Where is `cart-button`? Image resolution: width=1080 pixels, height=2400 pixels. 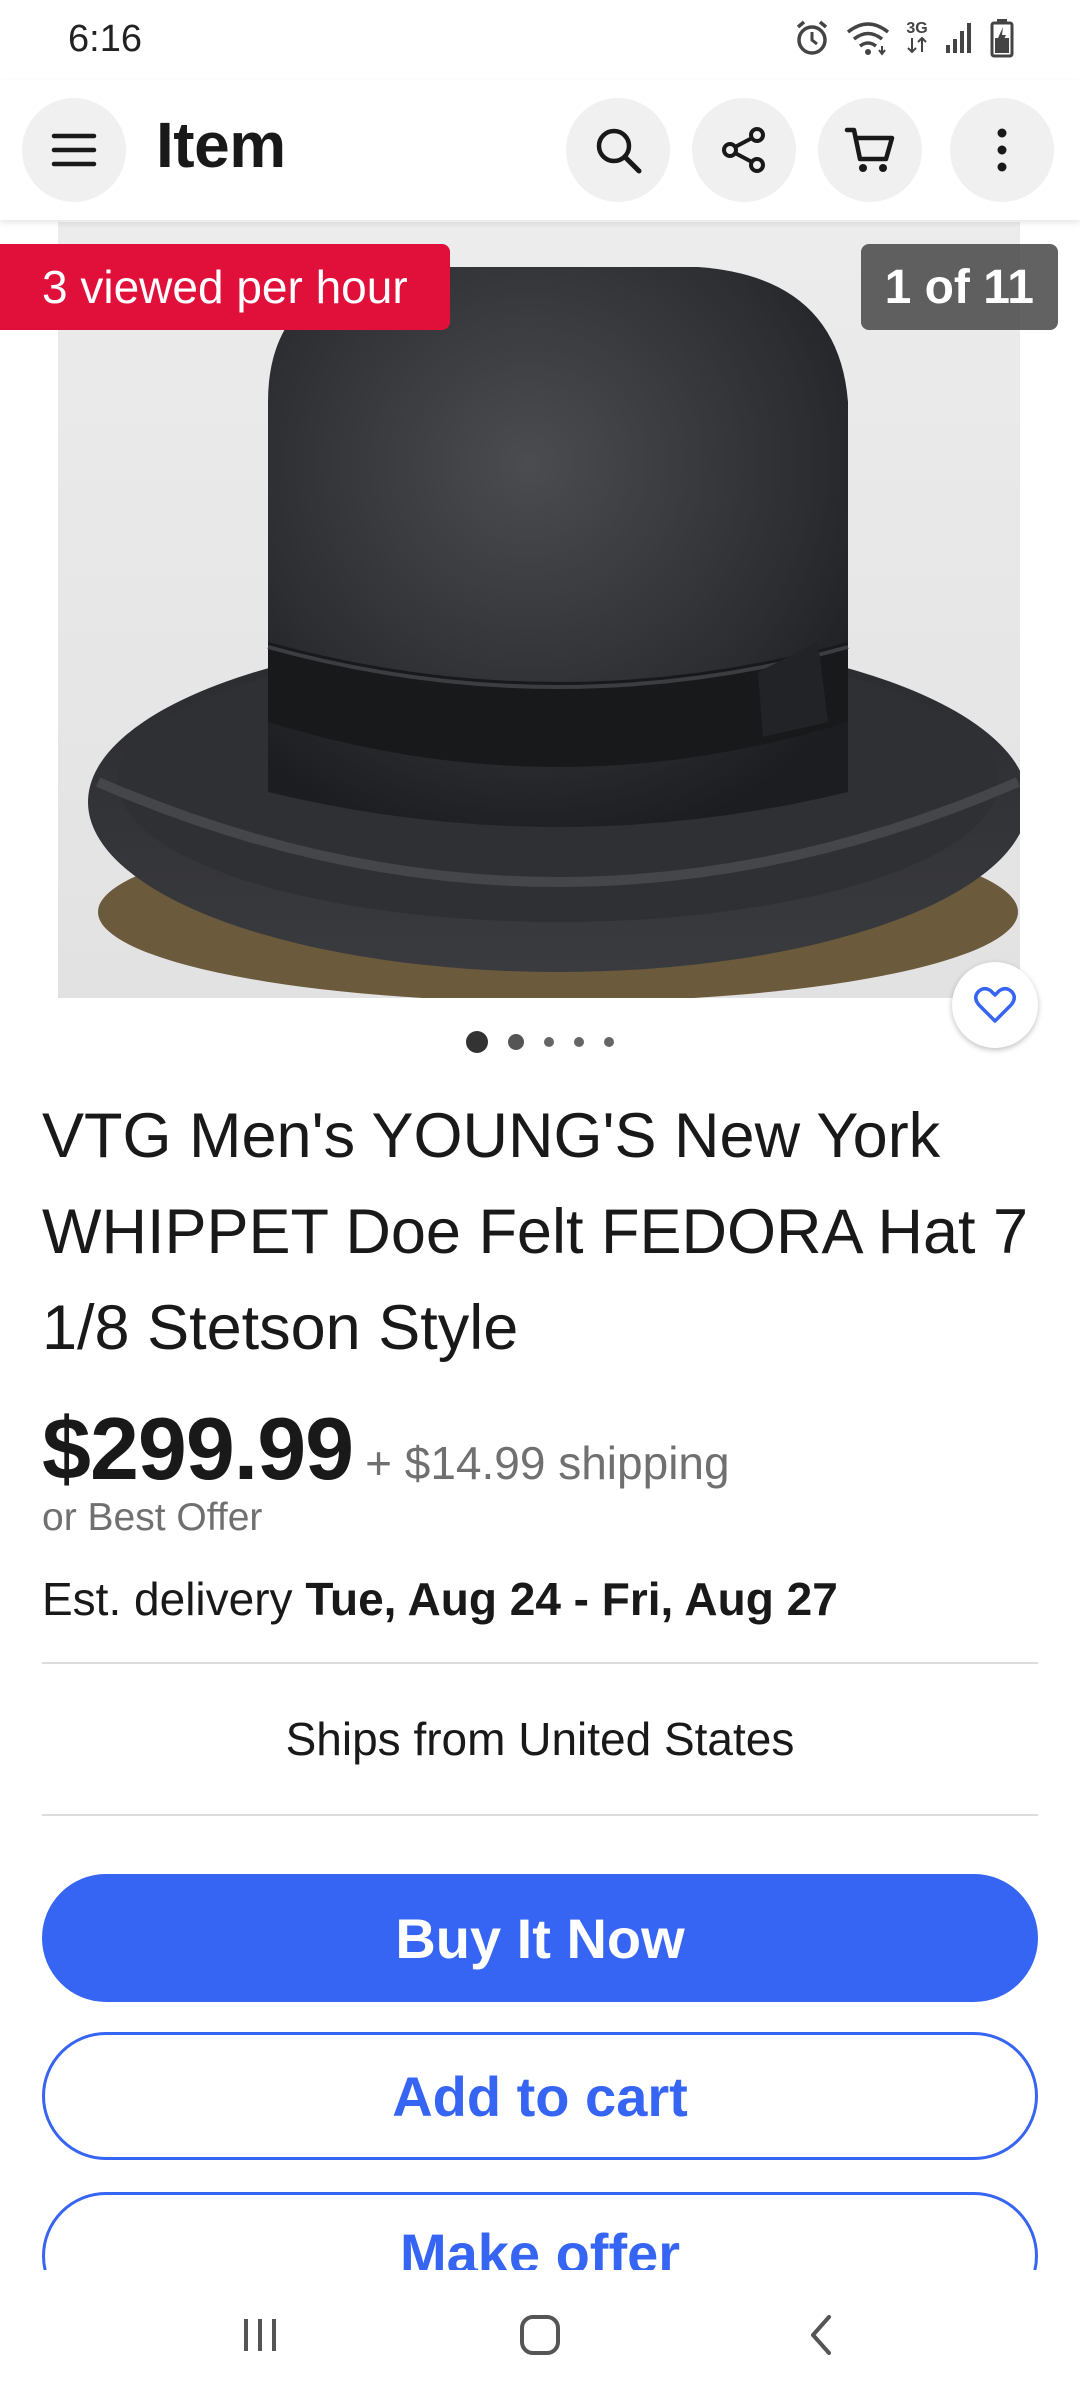 cart-button is located at coordinates (870, 150).